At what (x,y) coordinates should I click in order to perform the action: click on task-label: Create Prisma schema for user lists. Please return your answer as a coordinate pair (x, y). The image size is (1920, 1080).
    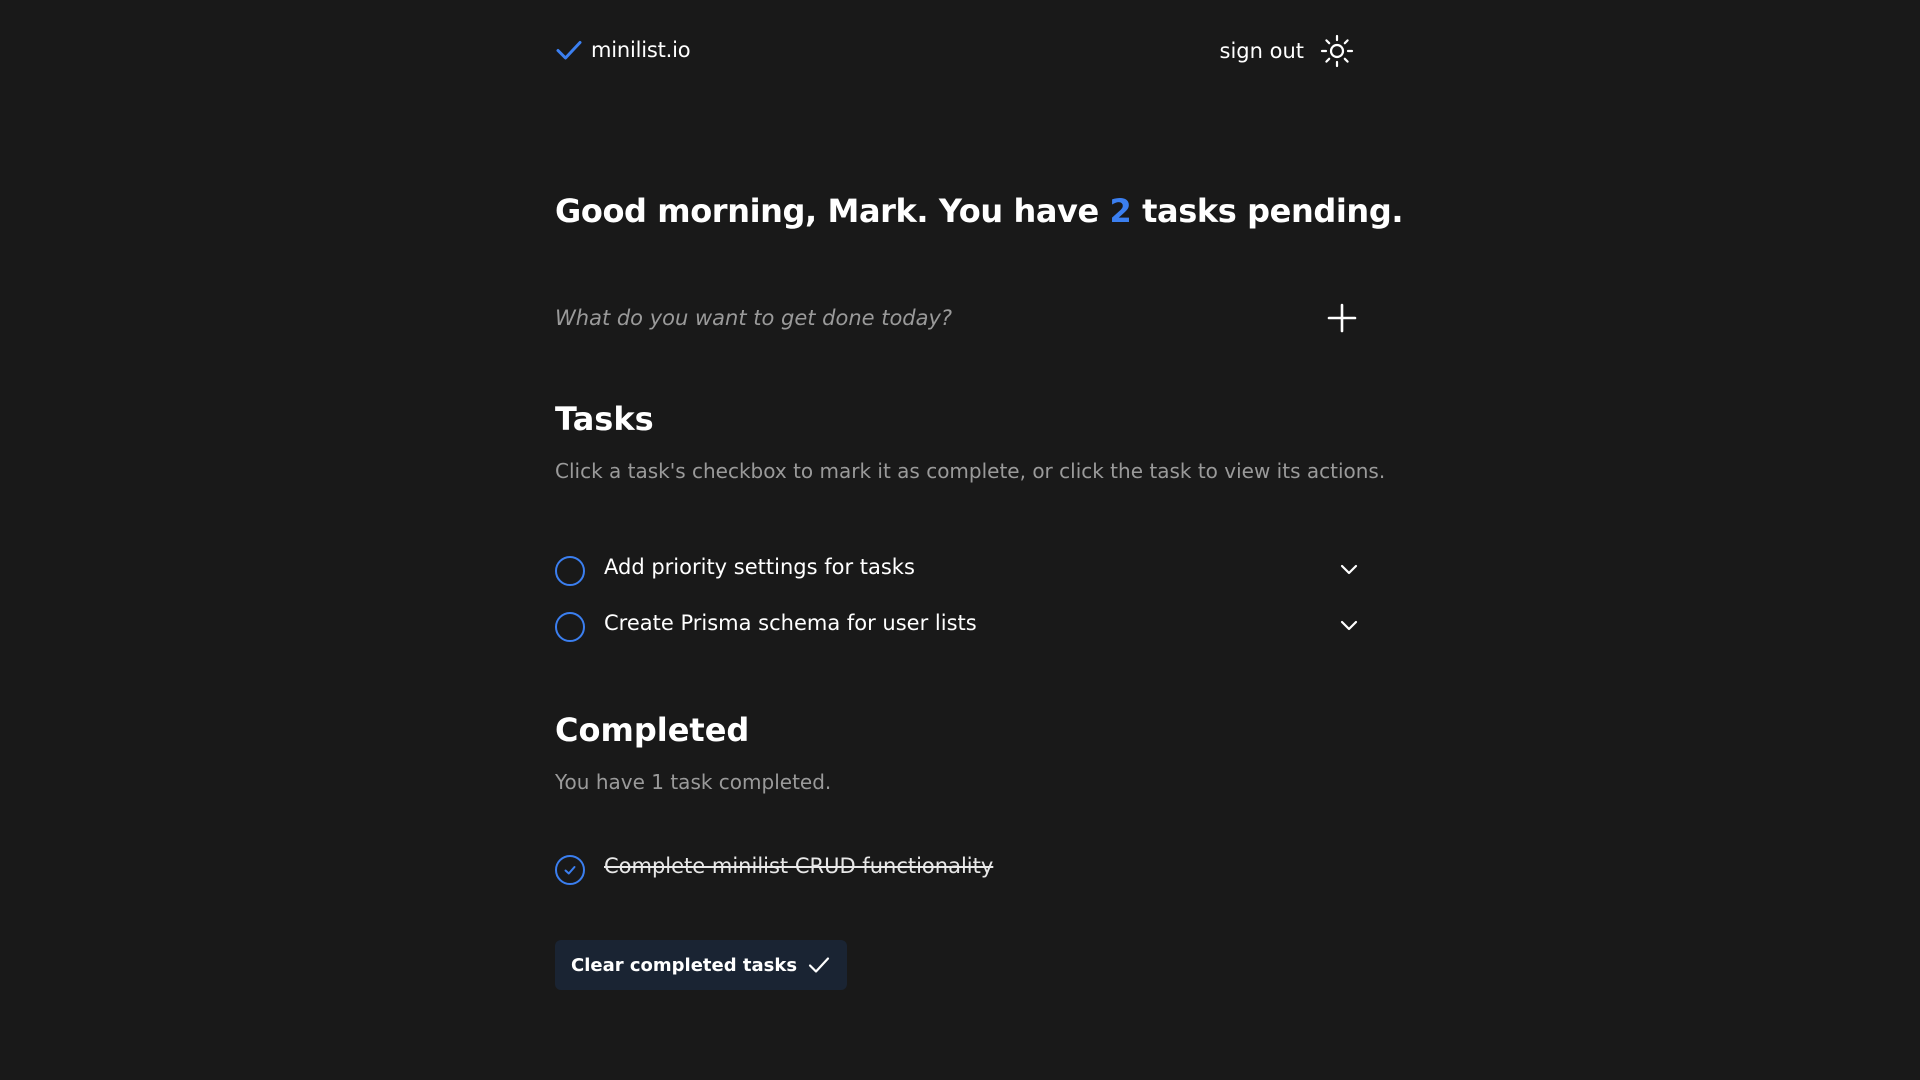
    Looking at the image, I should click on (790, 623).